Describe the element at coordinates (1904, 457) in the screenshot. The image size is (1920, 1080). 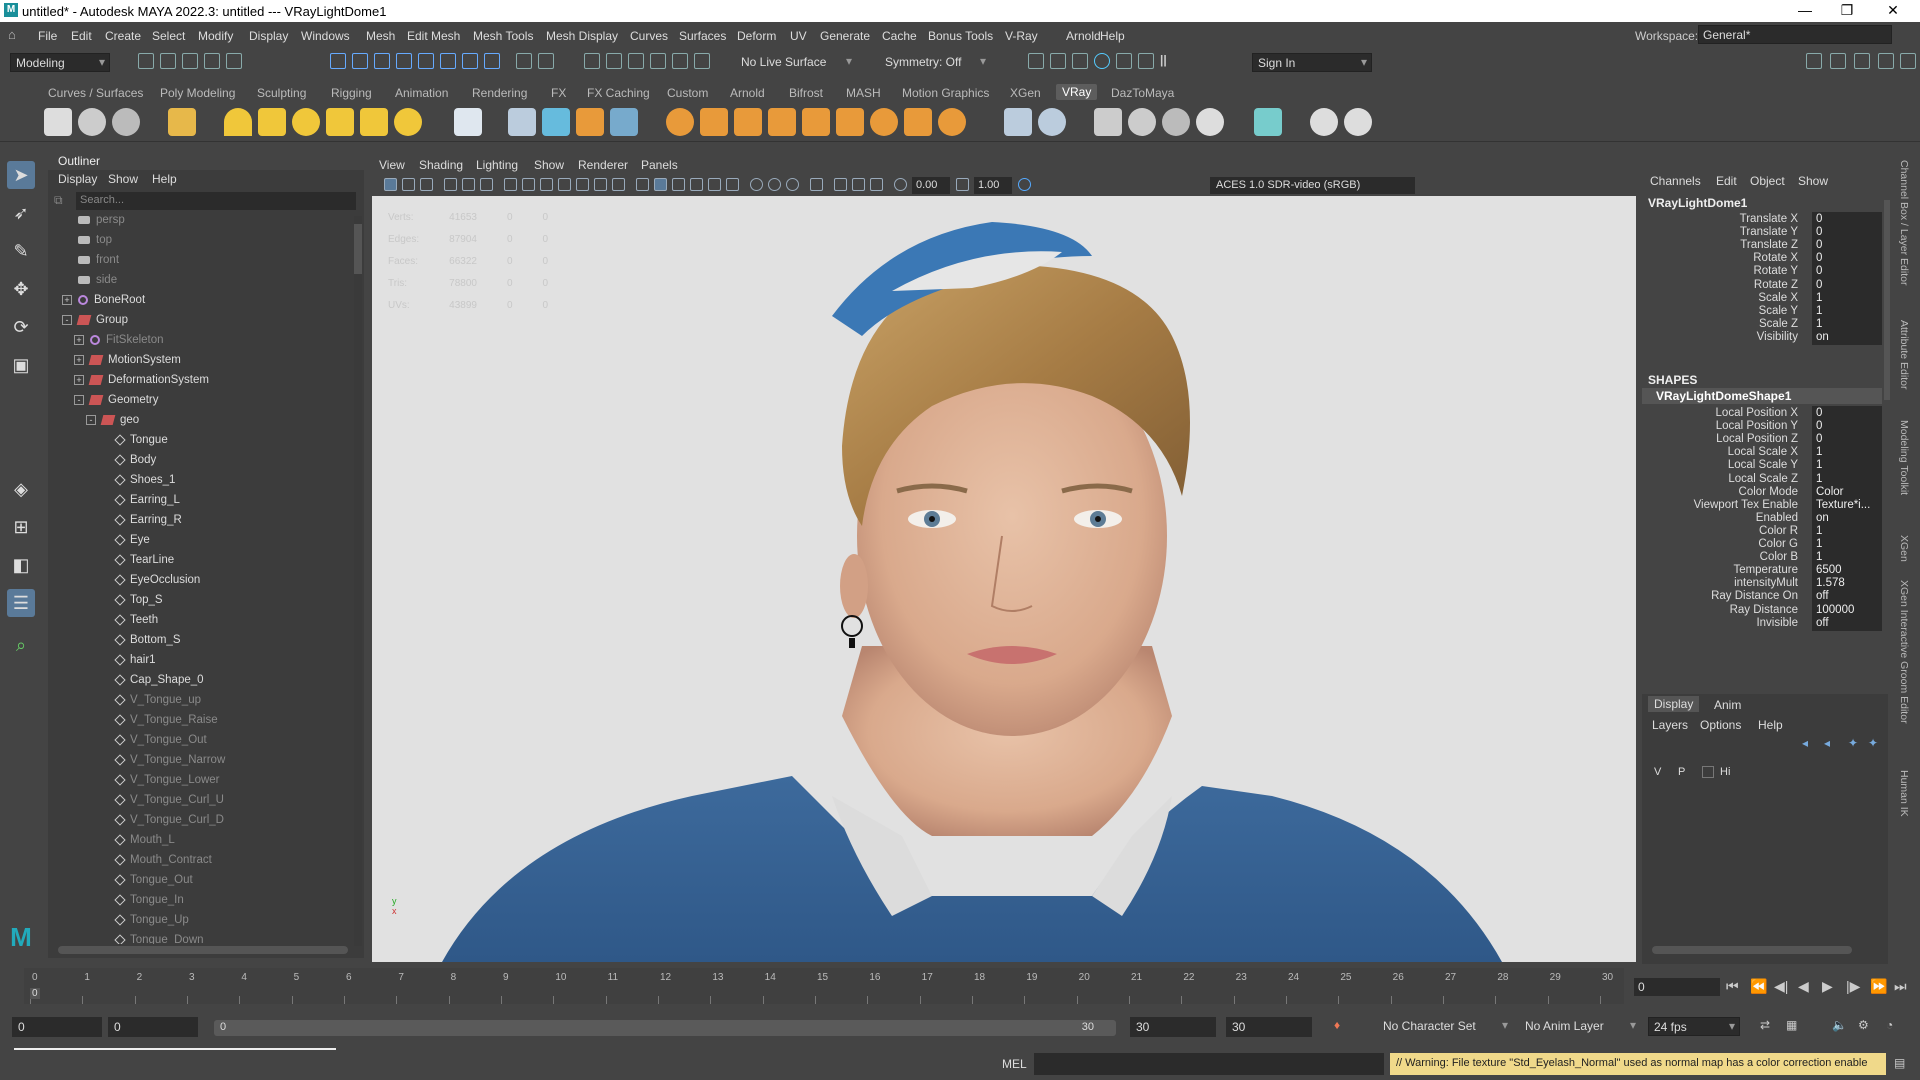
I see `side-tab-modeling-toolkit: Modeling Toolkit` at that location.